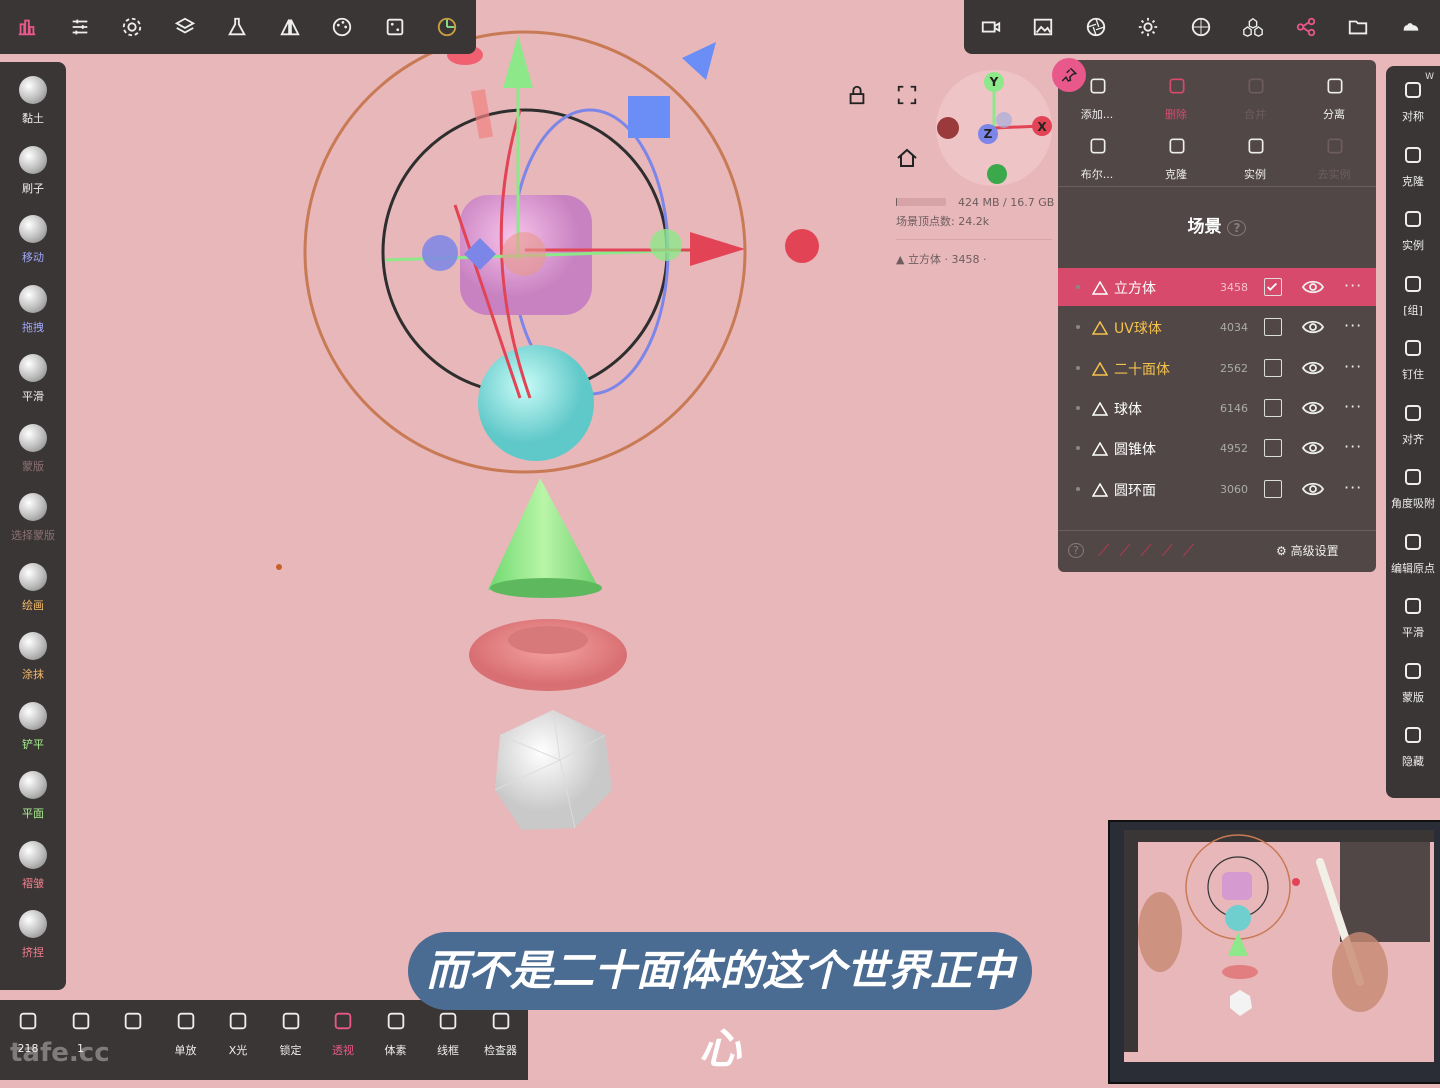 The image size is (1440, 1088). What do you see at coordinates (1069, 75) in the screenshot?
I see `pin-button` at bounding box center [1069, 75].